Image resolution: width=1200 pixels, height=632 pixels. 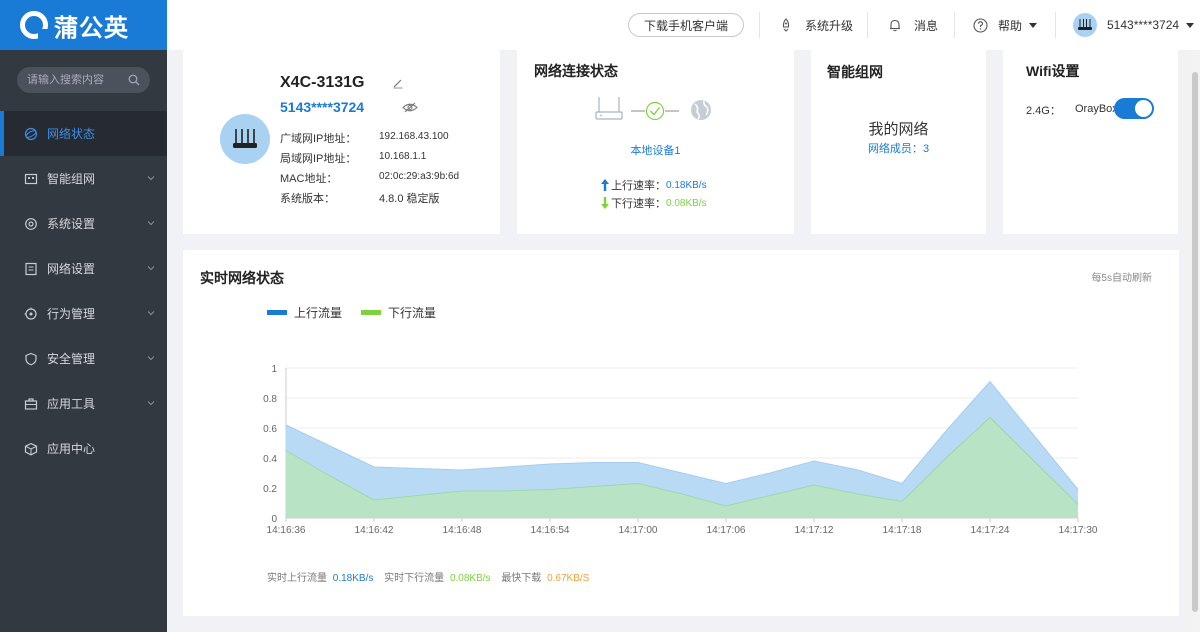 I want to click on sidebar-item-network-settings: 网络设置, so click(x=83, y=268).